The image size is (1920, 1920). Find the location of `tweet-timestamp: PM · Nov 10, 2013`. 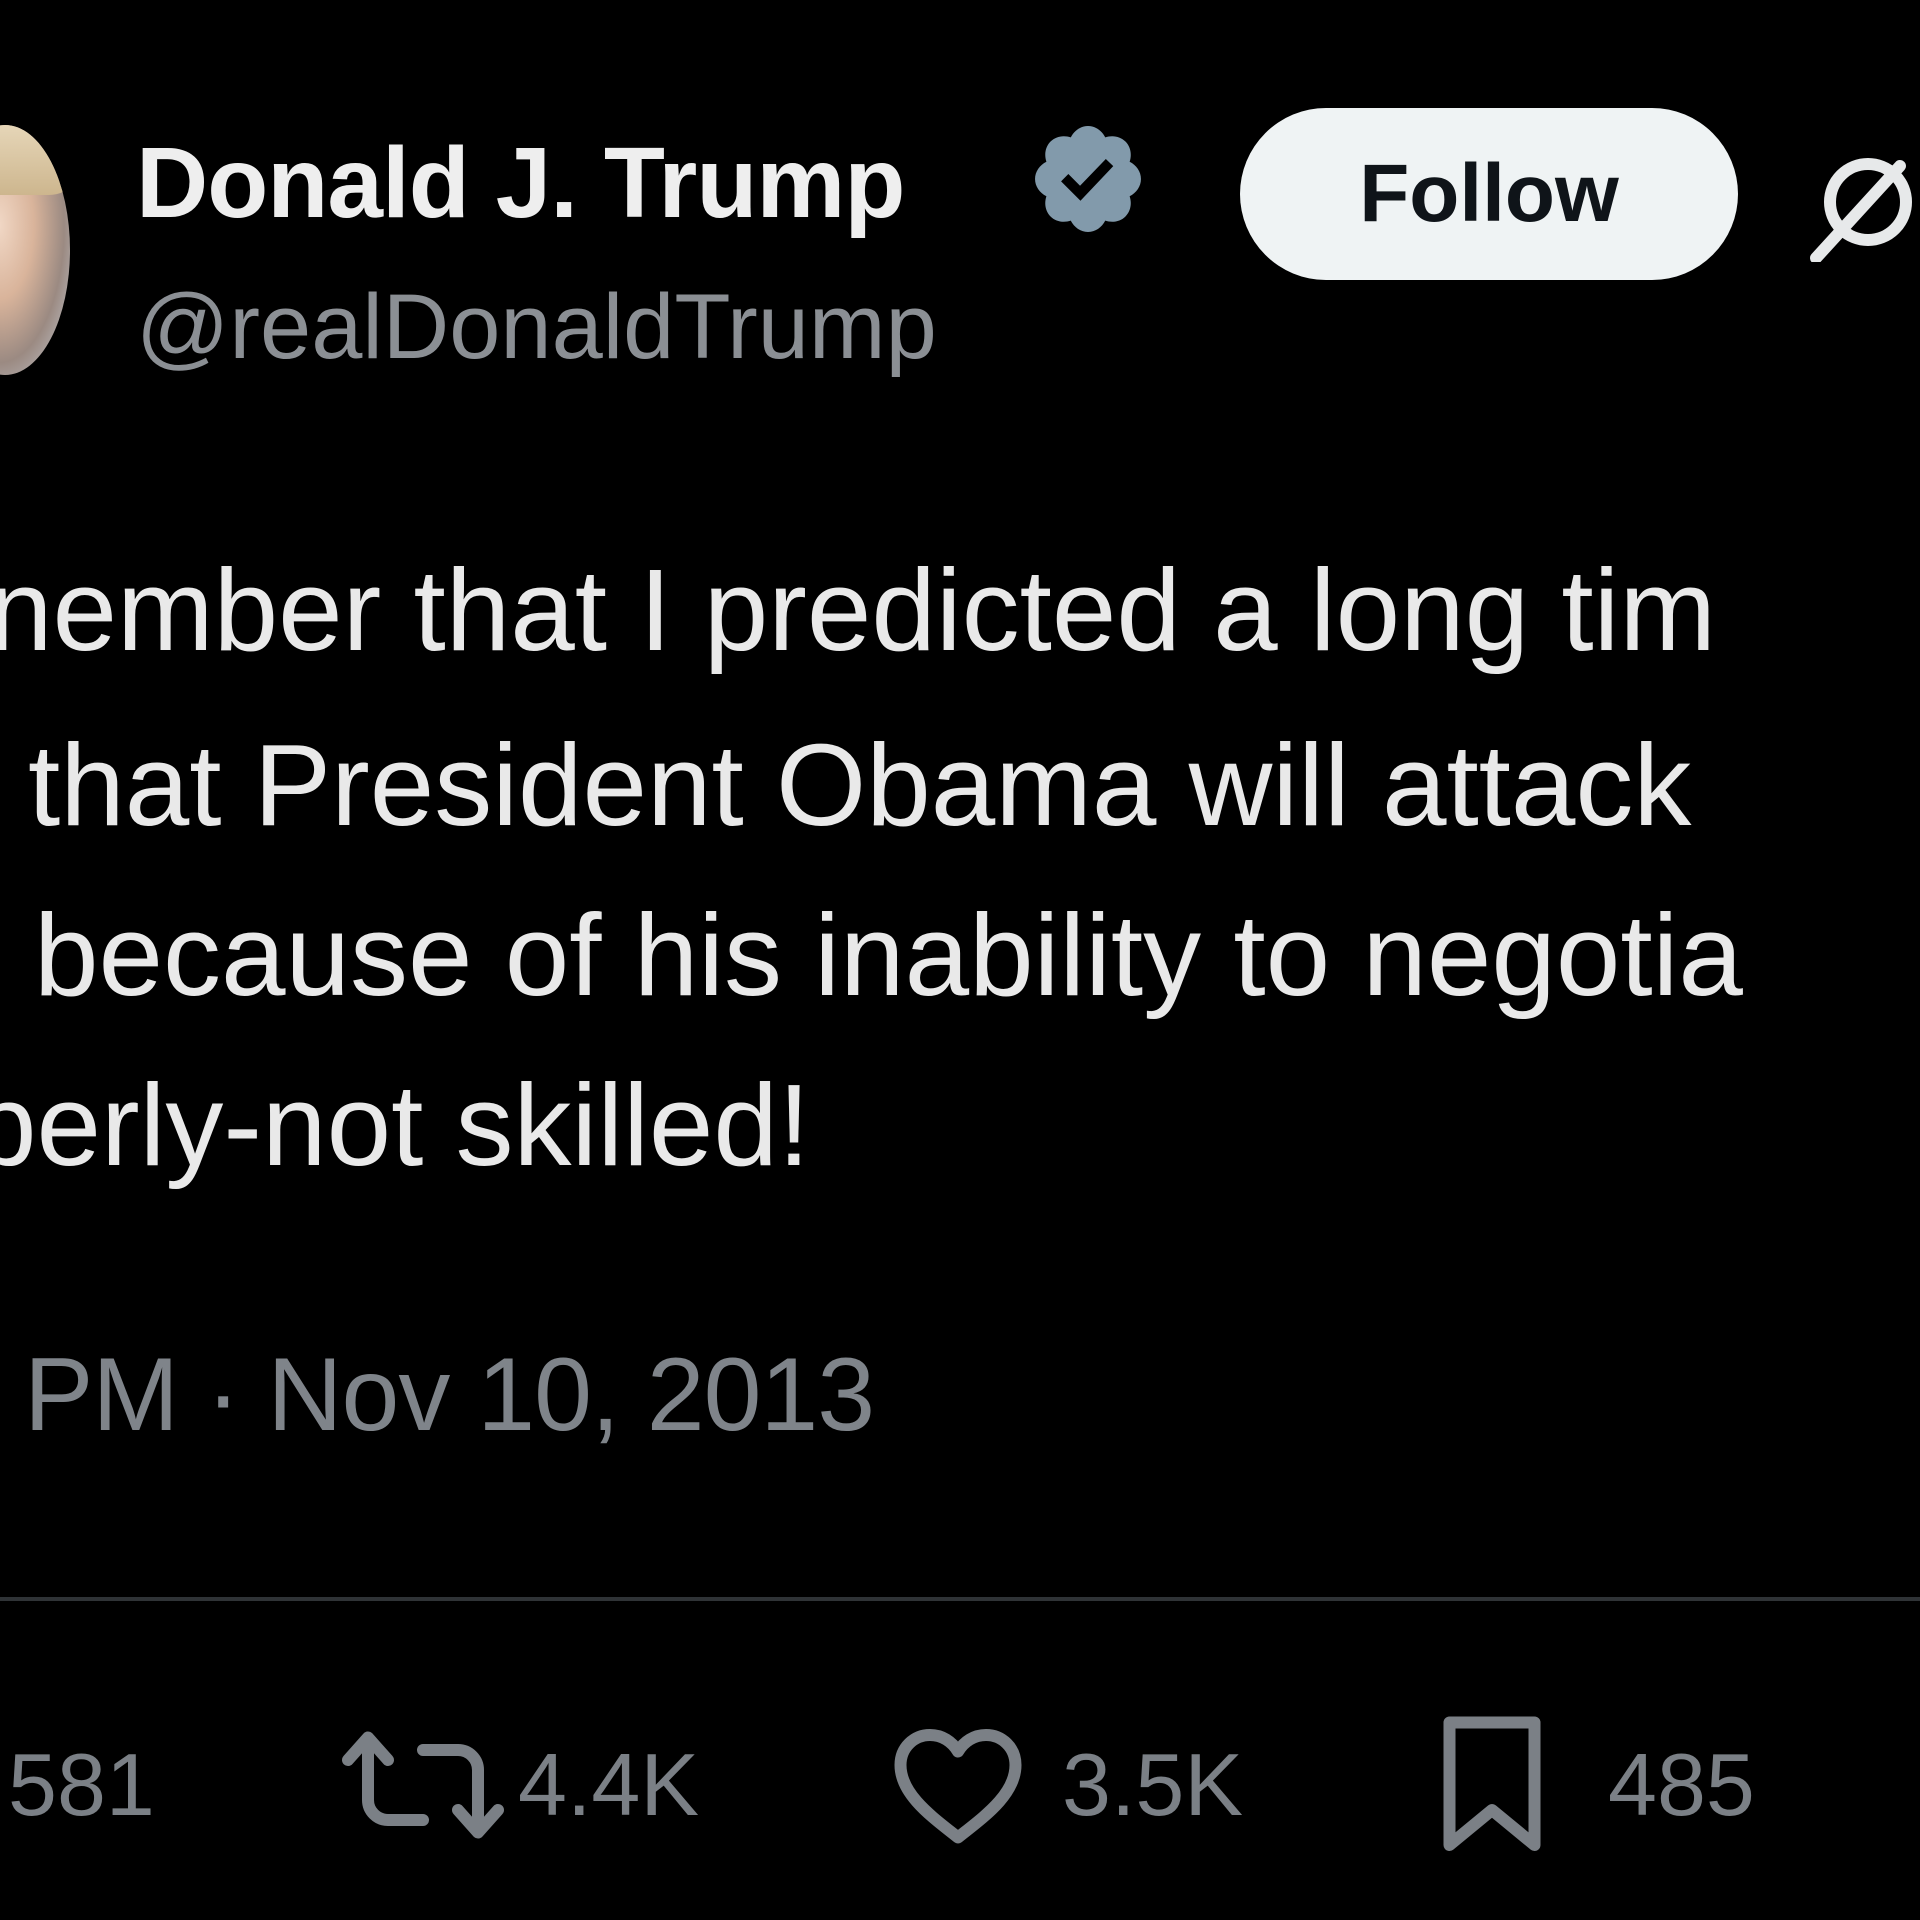

tweet-timestamp: PM · Nov 10, 2013 is located at coordinates (449, 1395).